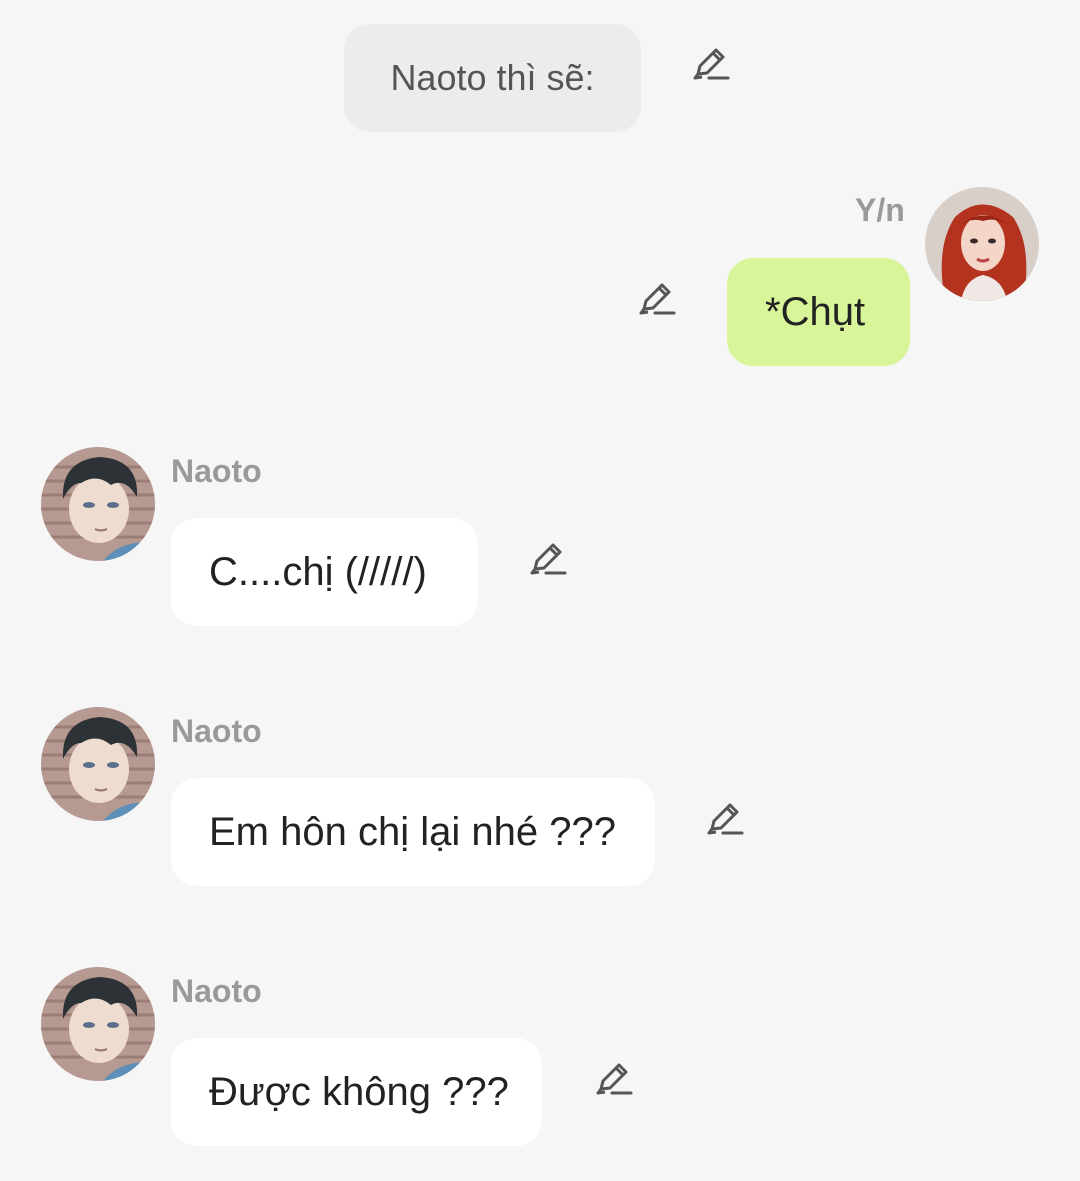  What do you see at coordinates (982, 244) in the screenshot?
I see `yn-avatar` at bounding box center [982, 244].